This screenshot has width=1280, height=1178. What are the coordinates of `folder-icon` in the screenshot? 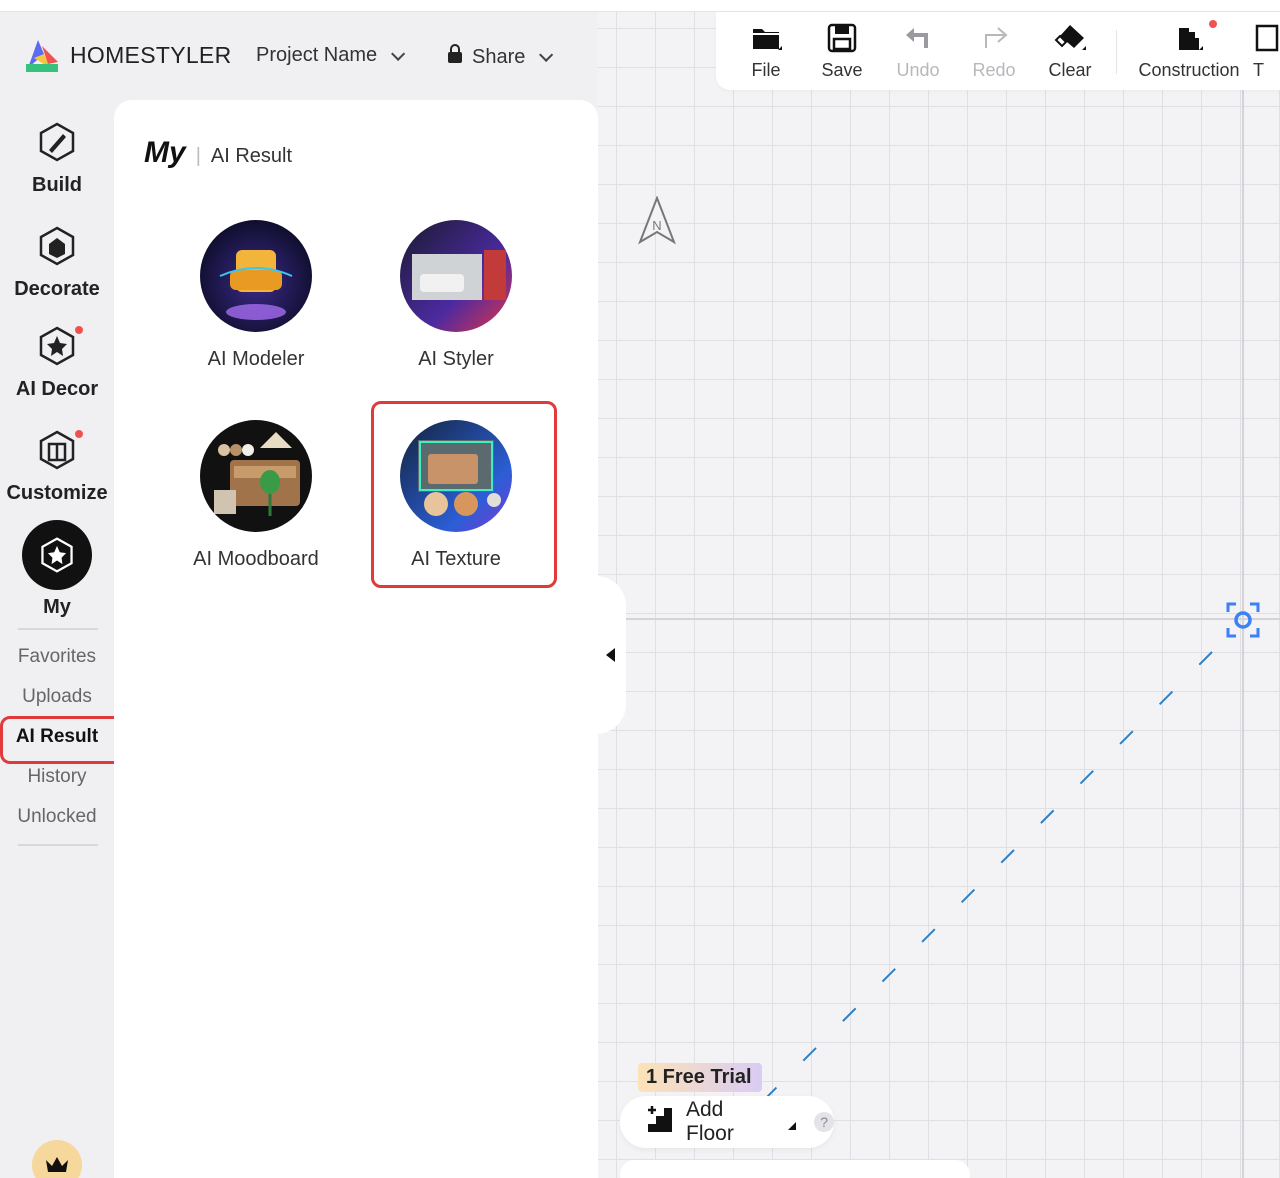 It's located at (767, 39).